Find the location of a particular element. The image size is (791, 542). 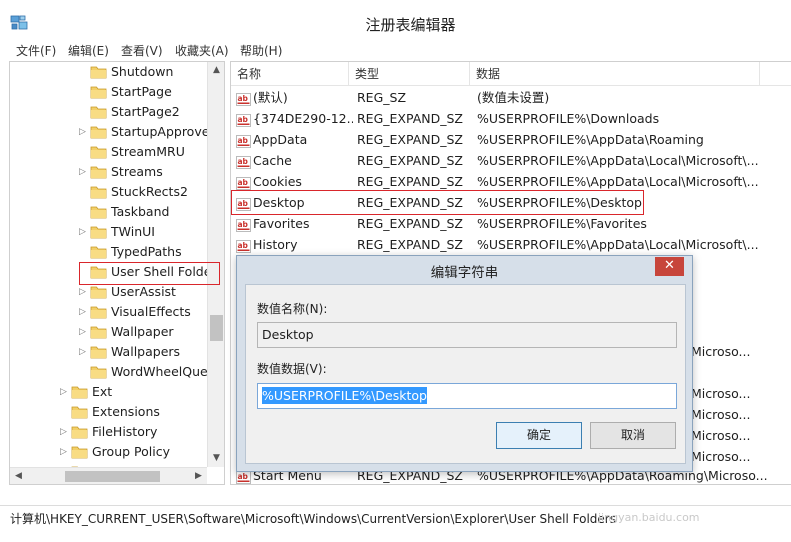

desktop-row-highlight-box is located at coordinates (437, 202).